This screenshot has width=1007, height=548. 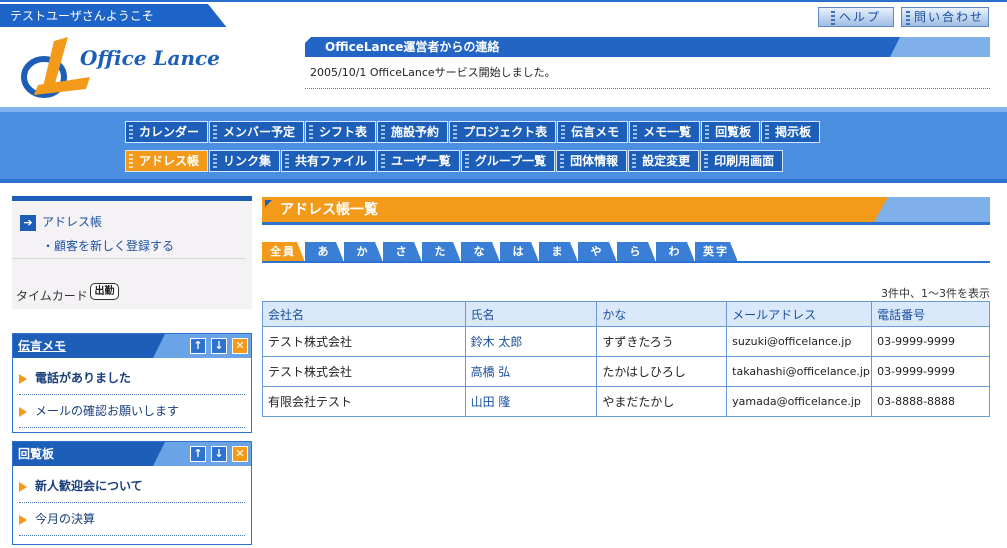 I want to click on tab-index-8: や, so click(x=597, y=252).